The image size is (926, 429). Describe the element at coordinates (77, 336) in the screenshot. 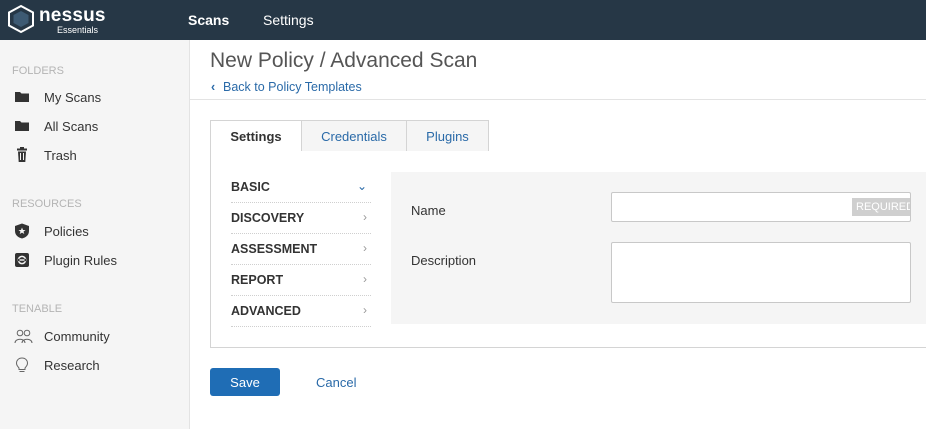

I see `sidebar-item-label: Community` at that location.